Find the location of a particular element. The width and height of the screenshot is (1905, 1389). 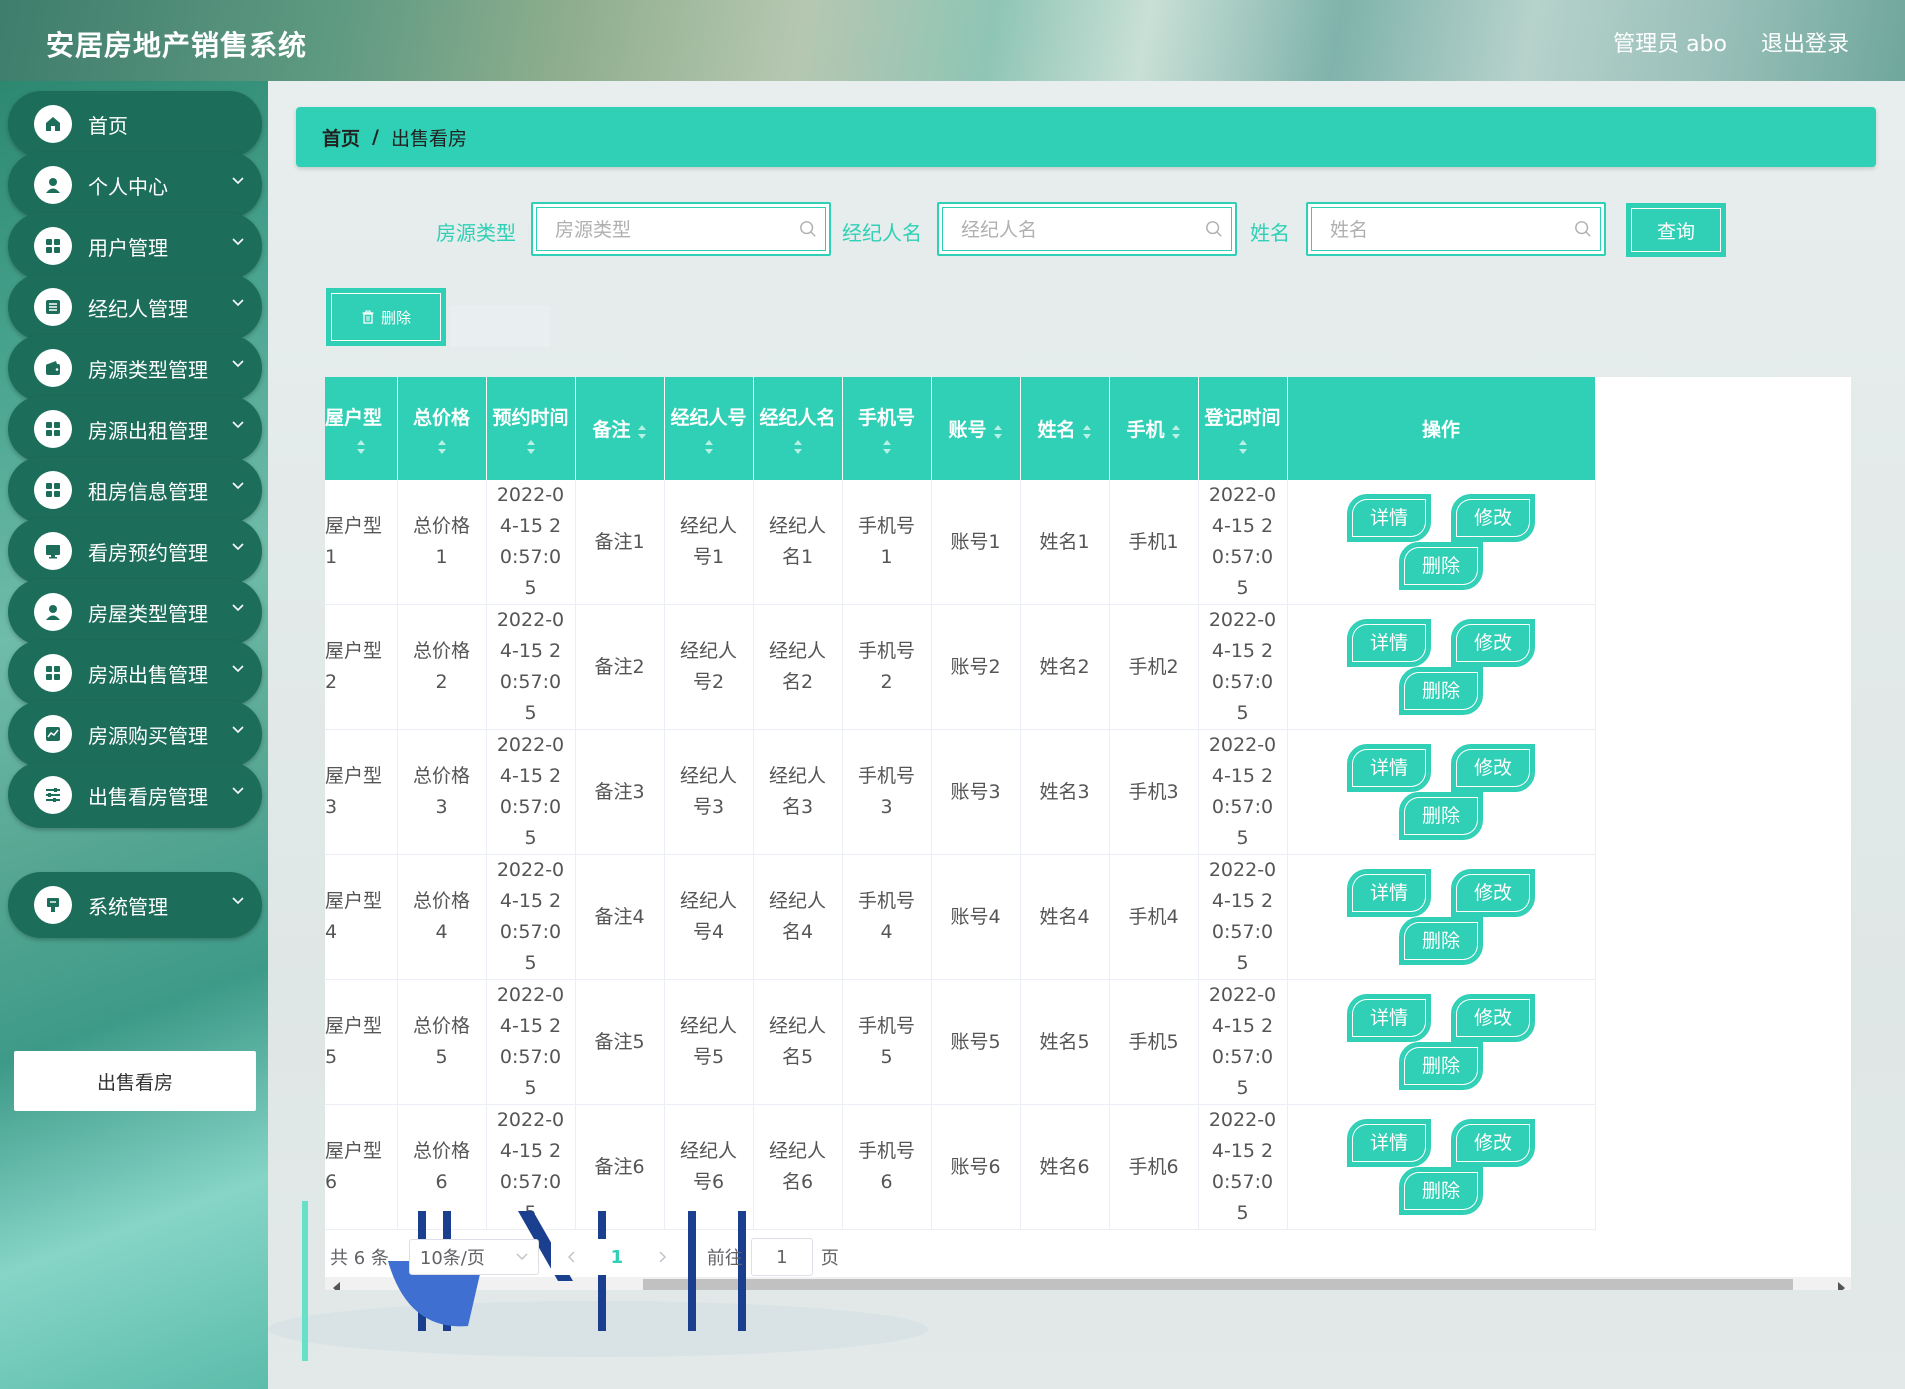

next-page-button is located at coordinates (662, 1257).